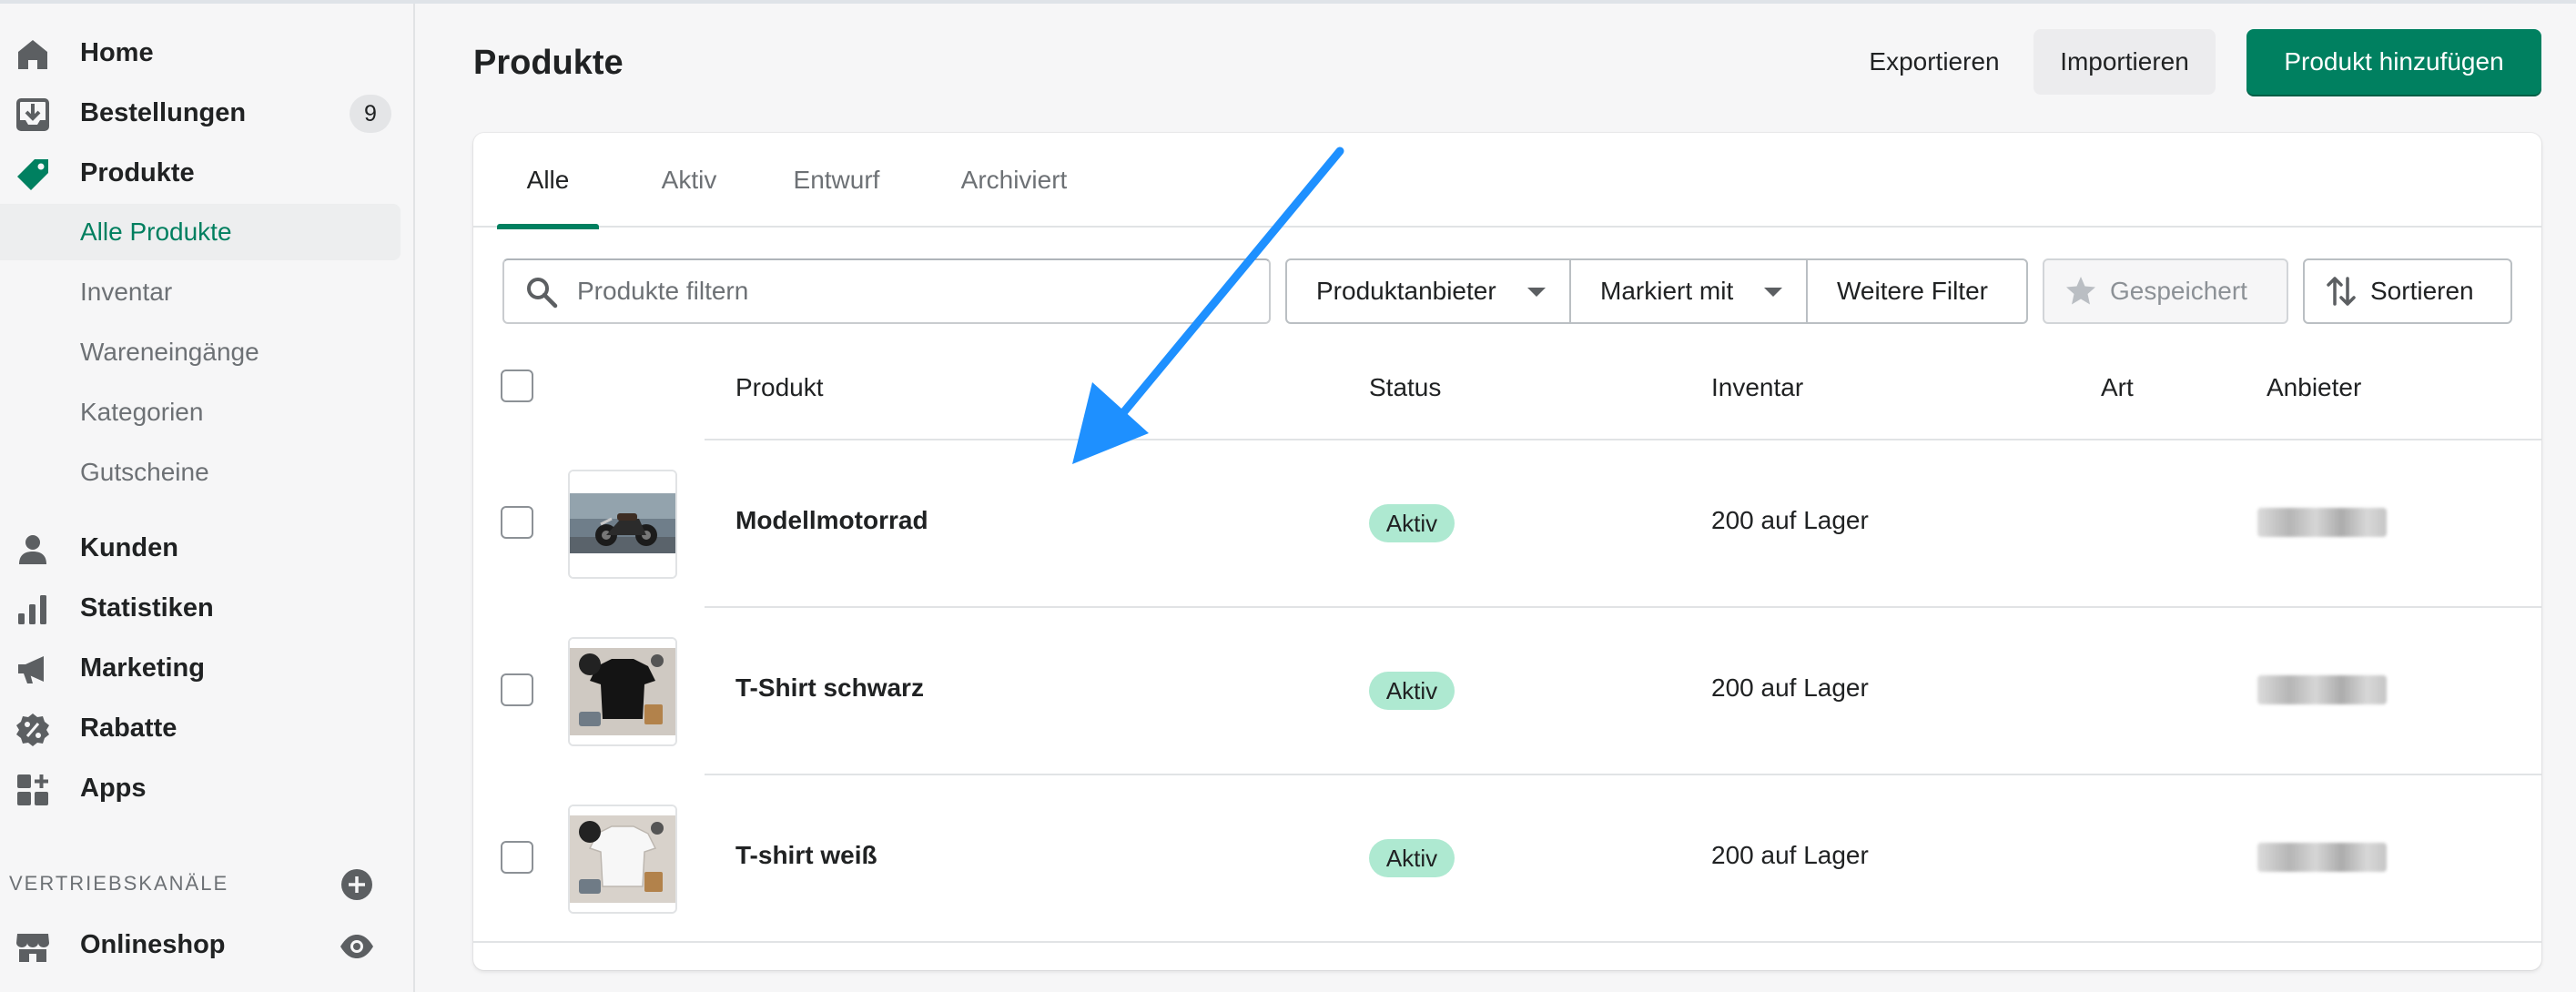 The width and height of the screenshot is (2576, 992). Describe the element at coordinates (147, 607) in the screenshot. I see `sidebar-item-label: Statistiken` at that location.